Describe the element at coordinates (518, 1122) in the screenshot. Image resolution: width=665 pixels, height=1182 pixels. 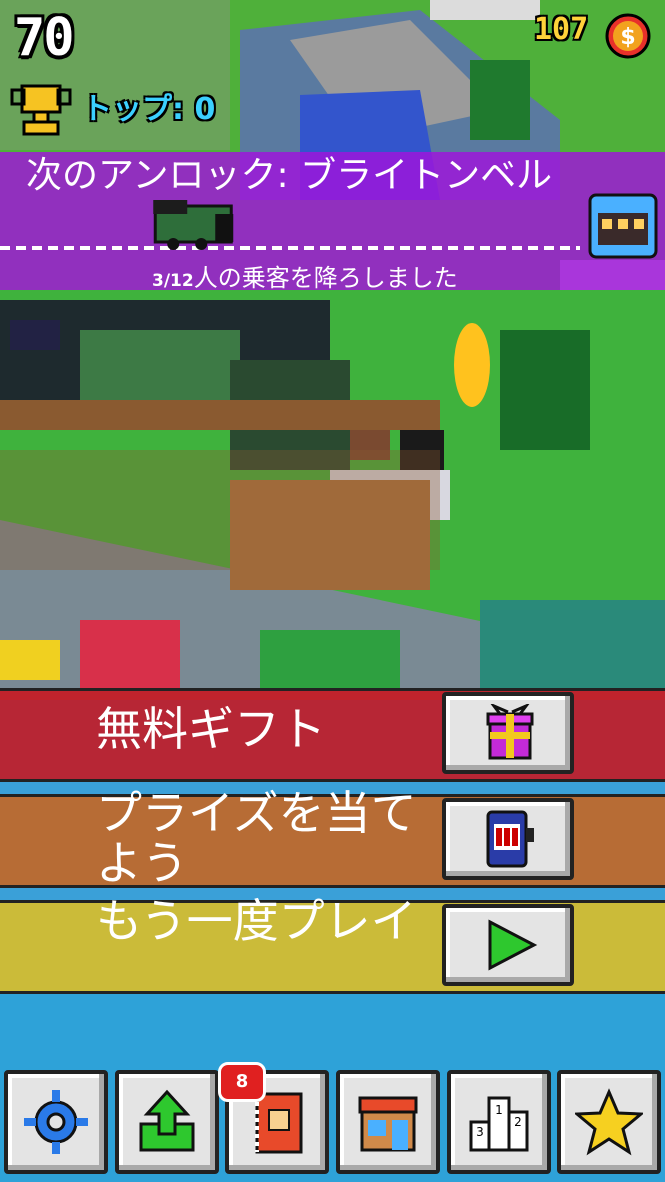
I see `svg-text: 2` at that location.